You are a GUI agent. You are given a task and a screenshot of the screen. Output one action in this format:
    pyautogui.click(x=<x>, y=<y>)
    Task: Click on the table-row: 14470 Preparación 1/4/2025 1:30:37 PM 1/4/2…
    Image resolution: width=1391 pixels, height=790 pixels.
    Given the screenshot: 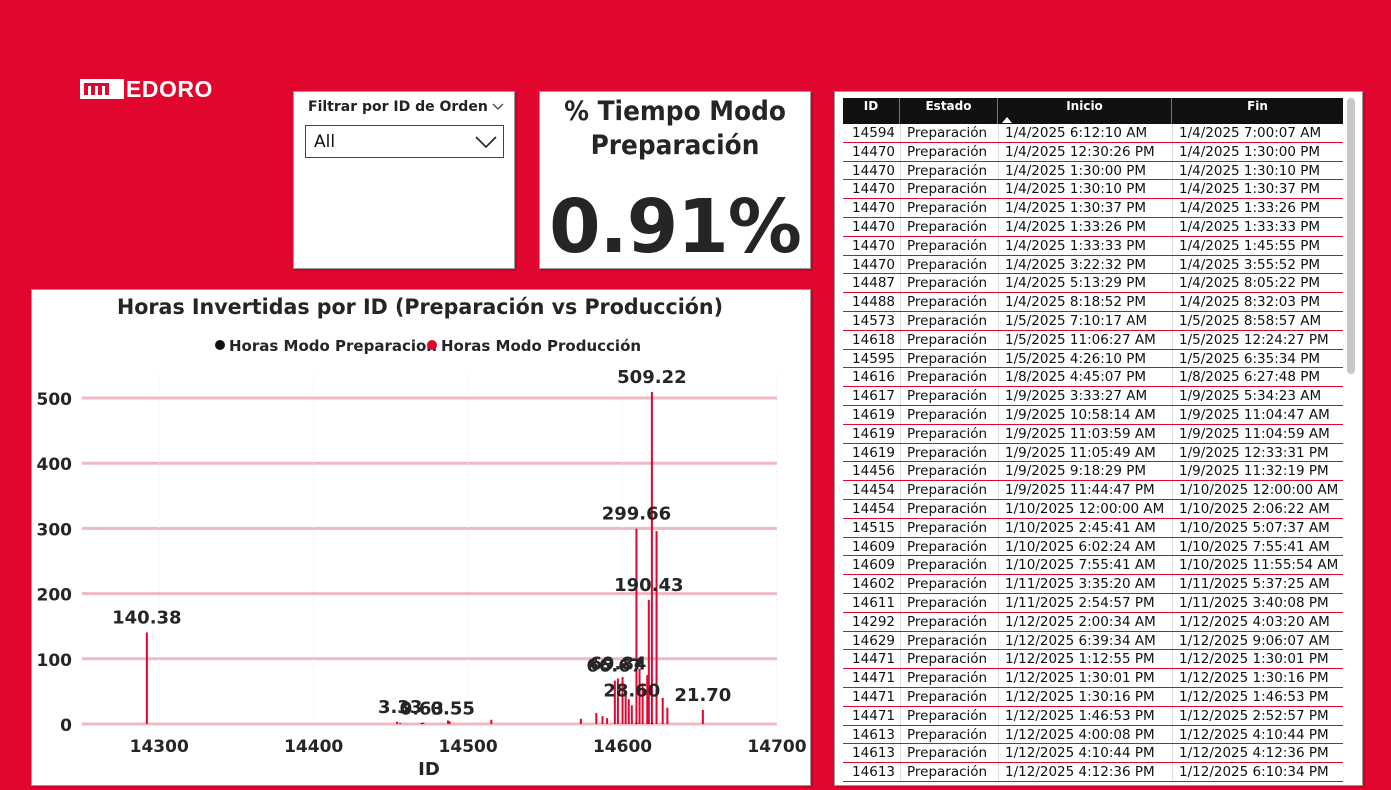 What is the action you would take?
    pyautogui.click(x=1093, y=208)
    